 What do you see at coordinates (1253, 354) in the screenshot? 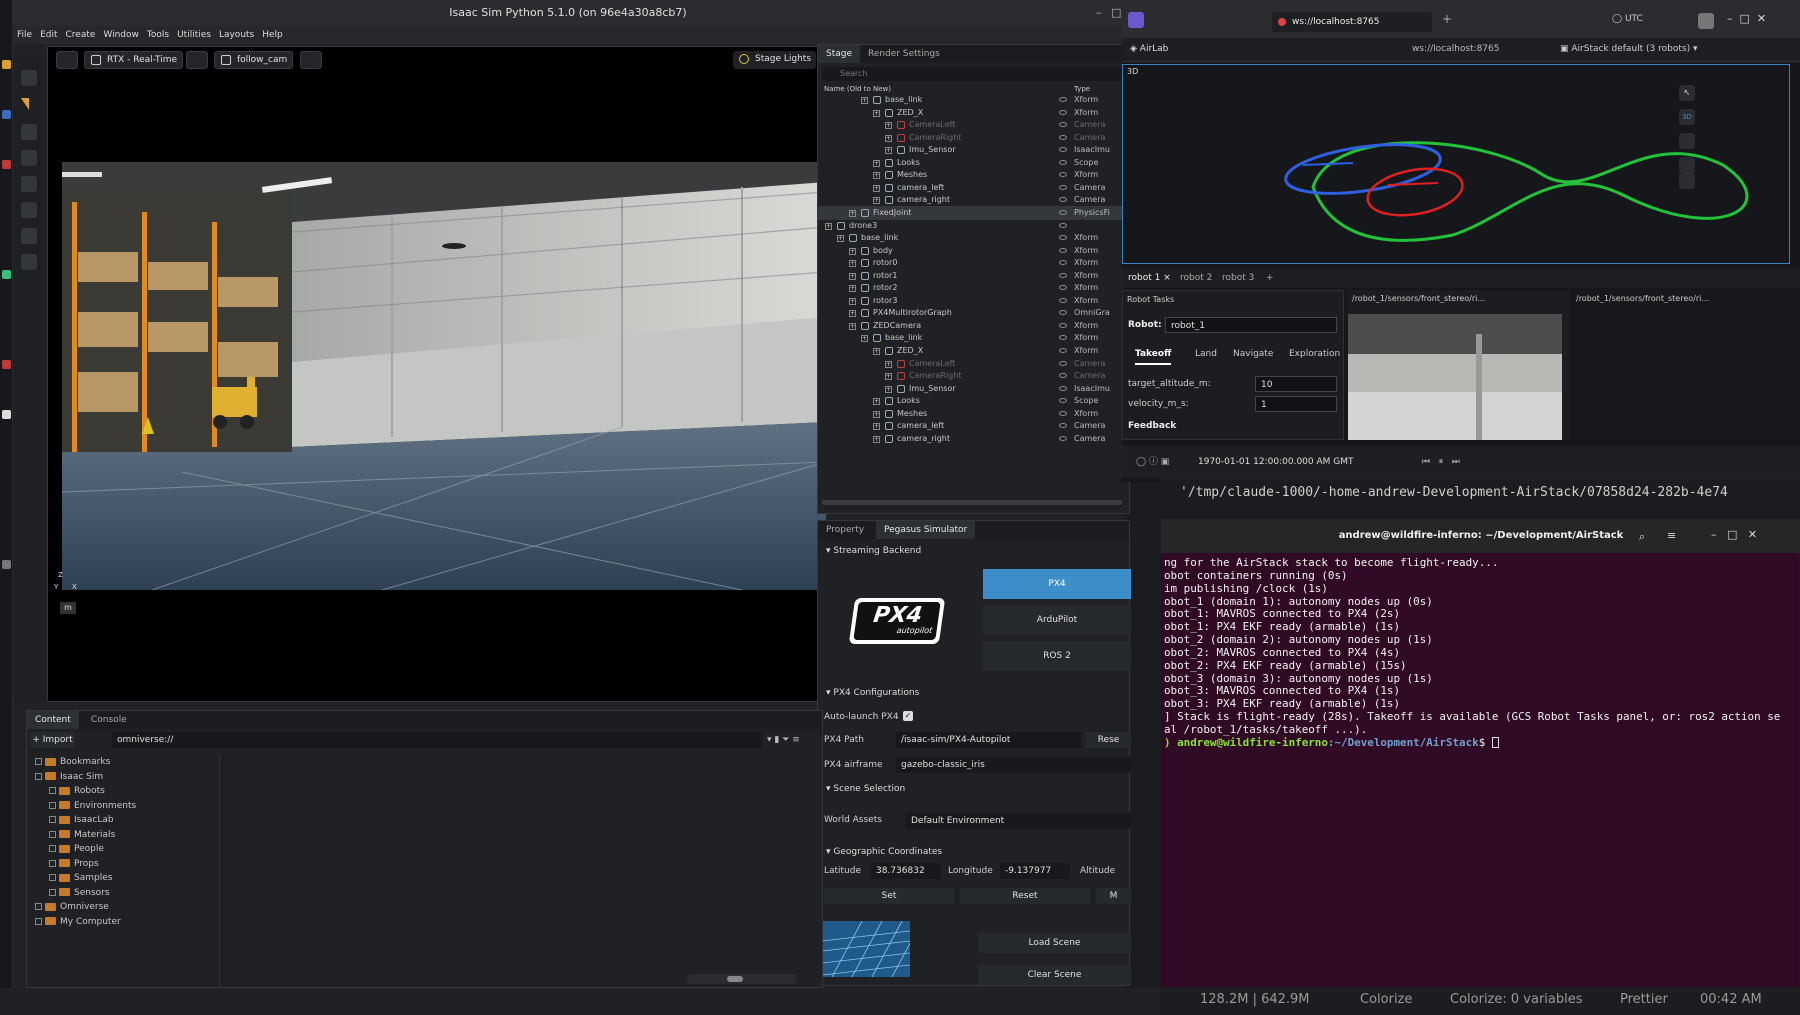
I see `tab-navigate: Navigate` at bounding box center [1253, 354].